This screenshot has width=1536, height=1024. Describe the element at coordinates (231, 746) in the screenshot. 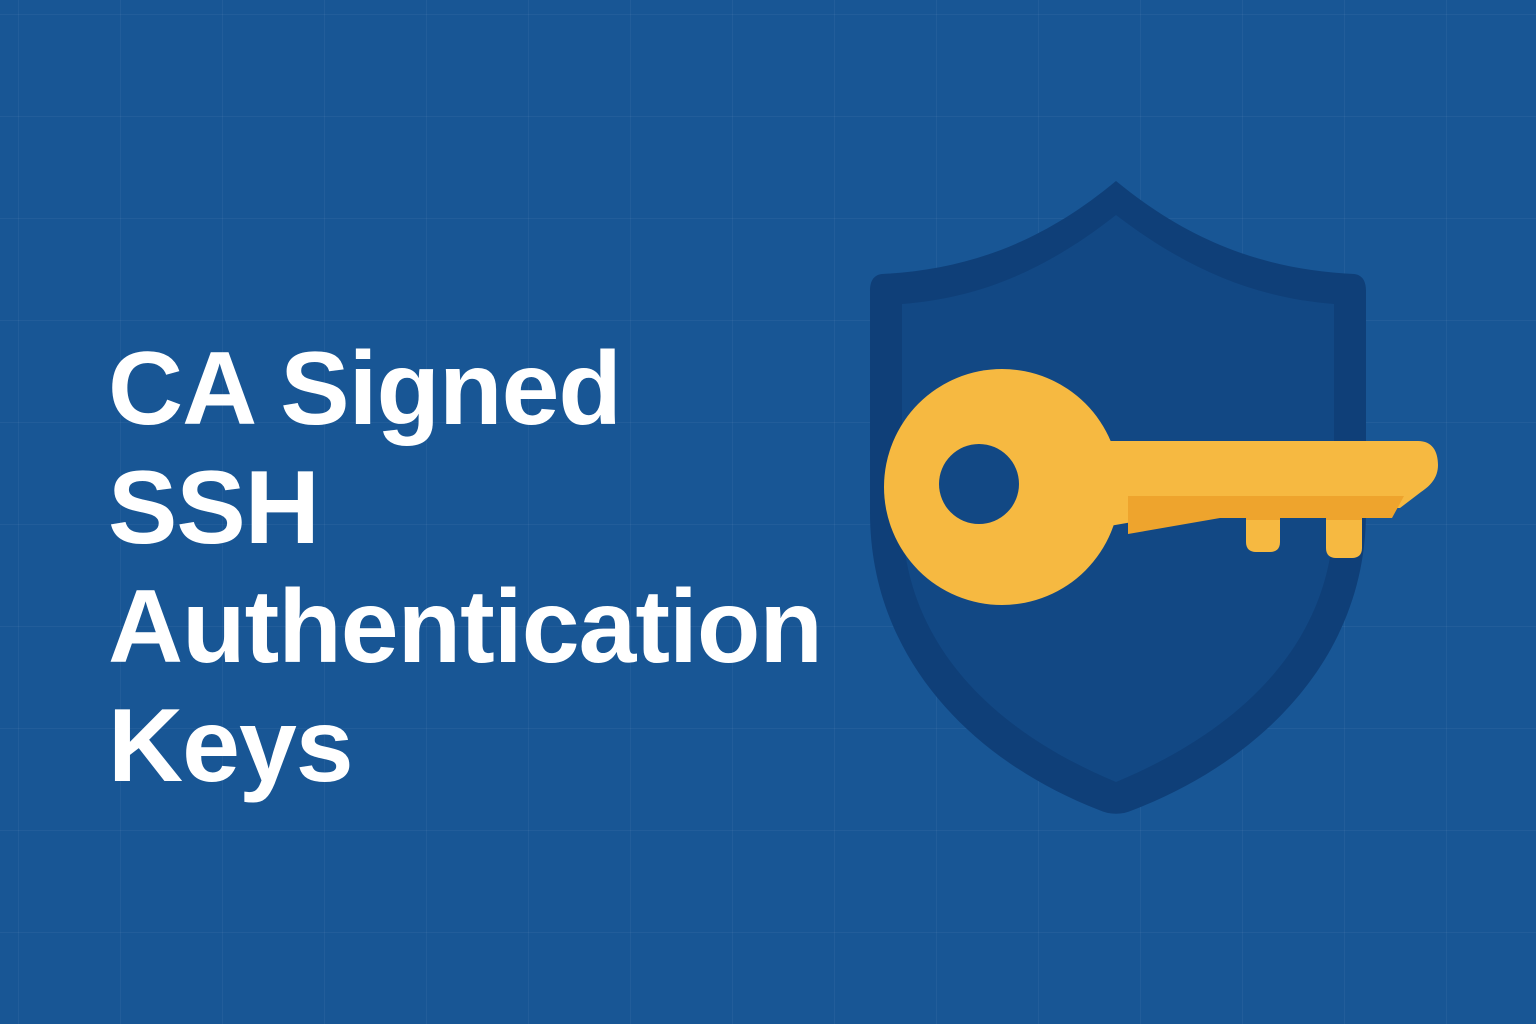

I see `title-line-4: Keys` at that location.